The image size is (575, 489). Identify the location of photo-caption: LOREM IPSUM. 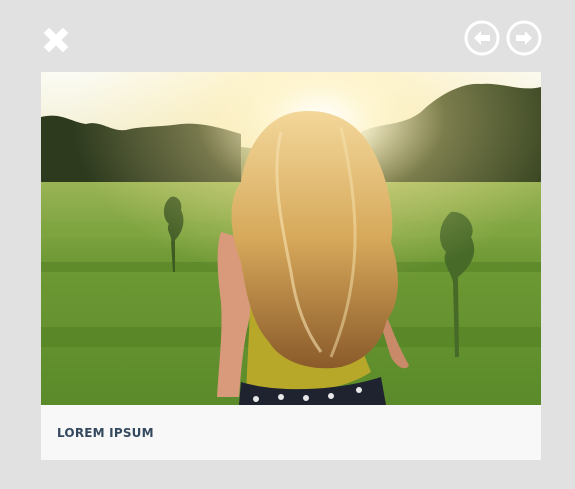
(105, 433).